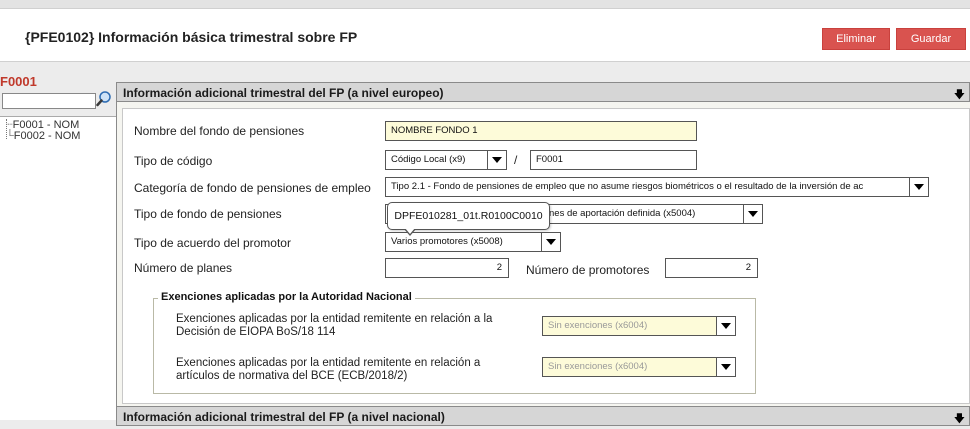 This screenshot has height=429, width=970. Describe the element at coordinates (438, 160) in the screenshot. I see `code-type-select: Código Local (x9)` at that location.